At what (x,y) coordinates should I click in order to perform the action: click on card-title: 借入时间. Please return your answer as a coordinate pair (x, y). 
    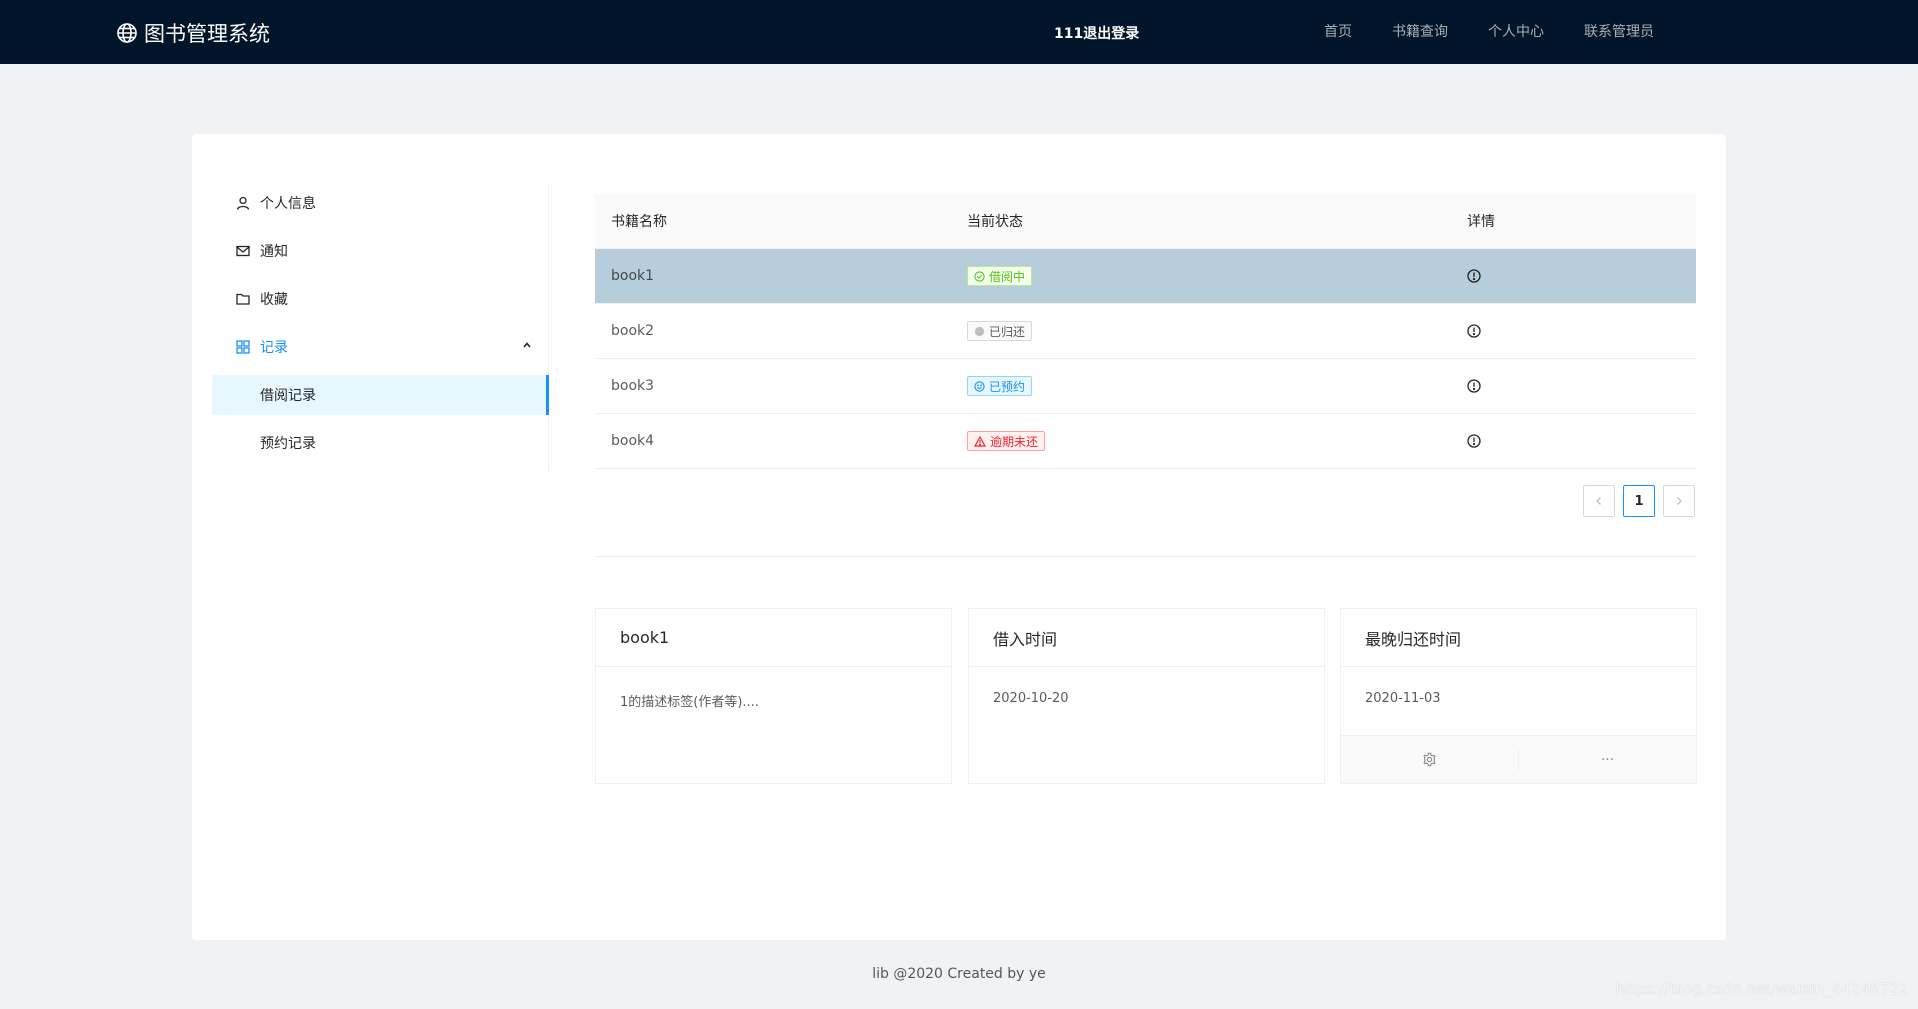
    Looking at the image, I should click on (1146, 638).